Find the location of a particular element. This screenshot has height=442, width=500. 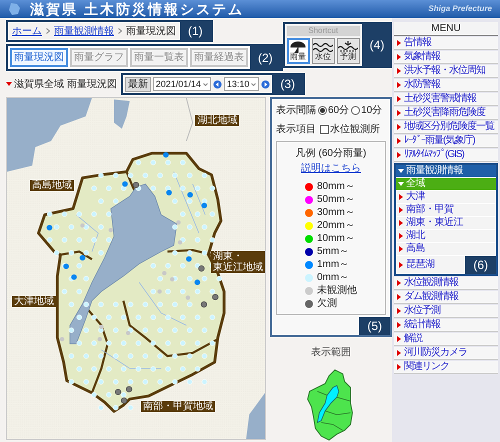

umbrella-icon is located at coordinates (298, 47).